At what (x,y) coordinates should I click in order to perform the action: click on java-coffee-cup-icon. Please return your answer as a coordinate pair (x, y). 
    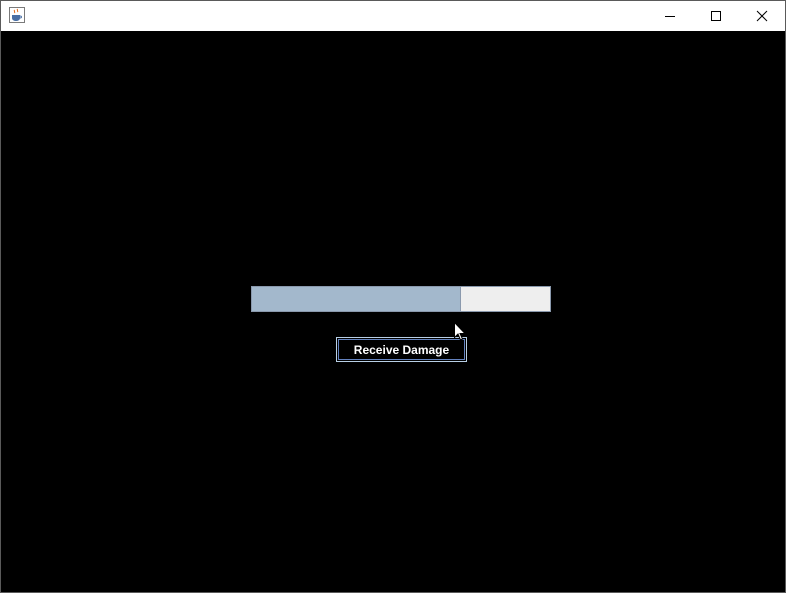
    Looking at the image, I should click on (17, 15).